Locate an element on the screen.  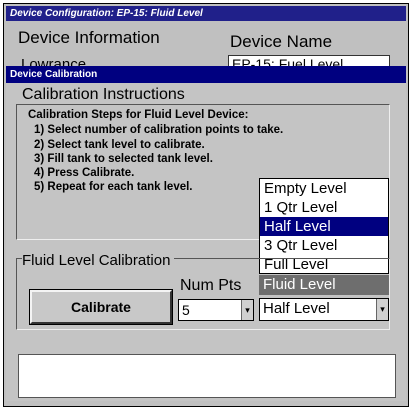
instruction-line: 4) Press Calibrate. is located at coordinates (84, 173).